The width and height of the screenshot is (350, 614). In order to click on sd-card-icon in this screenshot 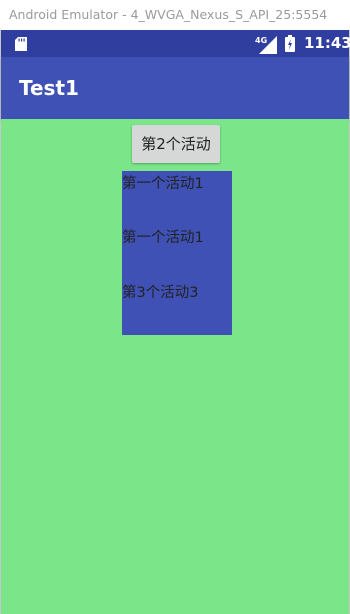, I will do `click(21, 44)`.